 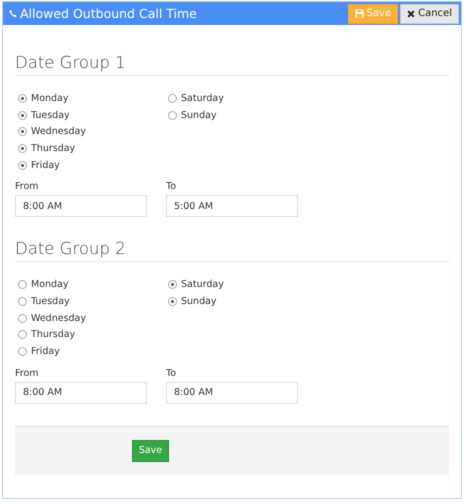 What do you see at coordinates (359, 13) in the screenshot?
I see `floppy-icon` at bounding box center [359, 13].